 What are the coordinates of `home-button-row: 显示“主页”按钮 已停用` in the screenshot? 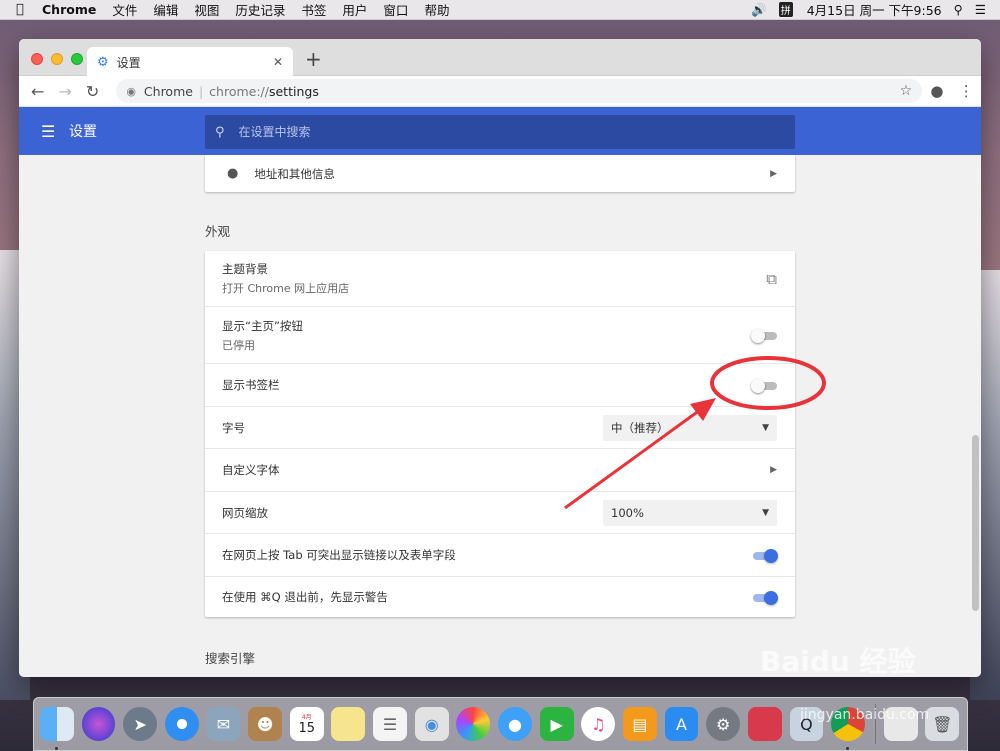 It's located at (500, 334).